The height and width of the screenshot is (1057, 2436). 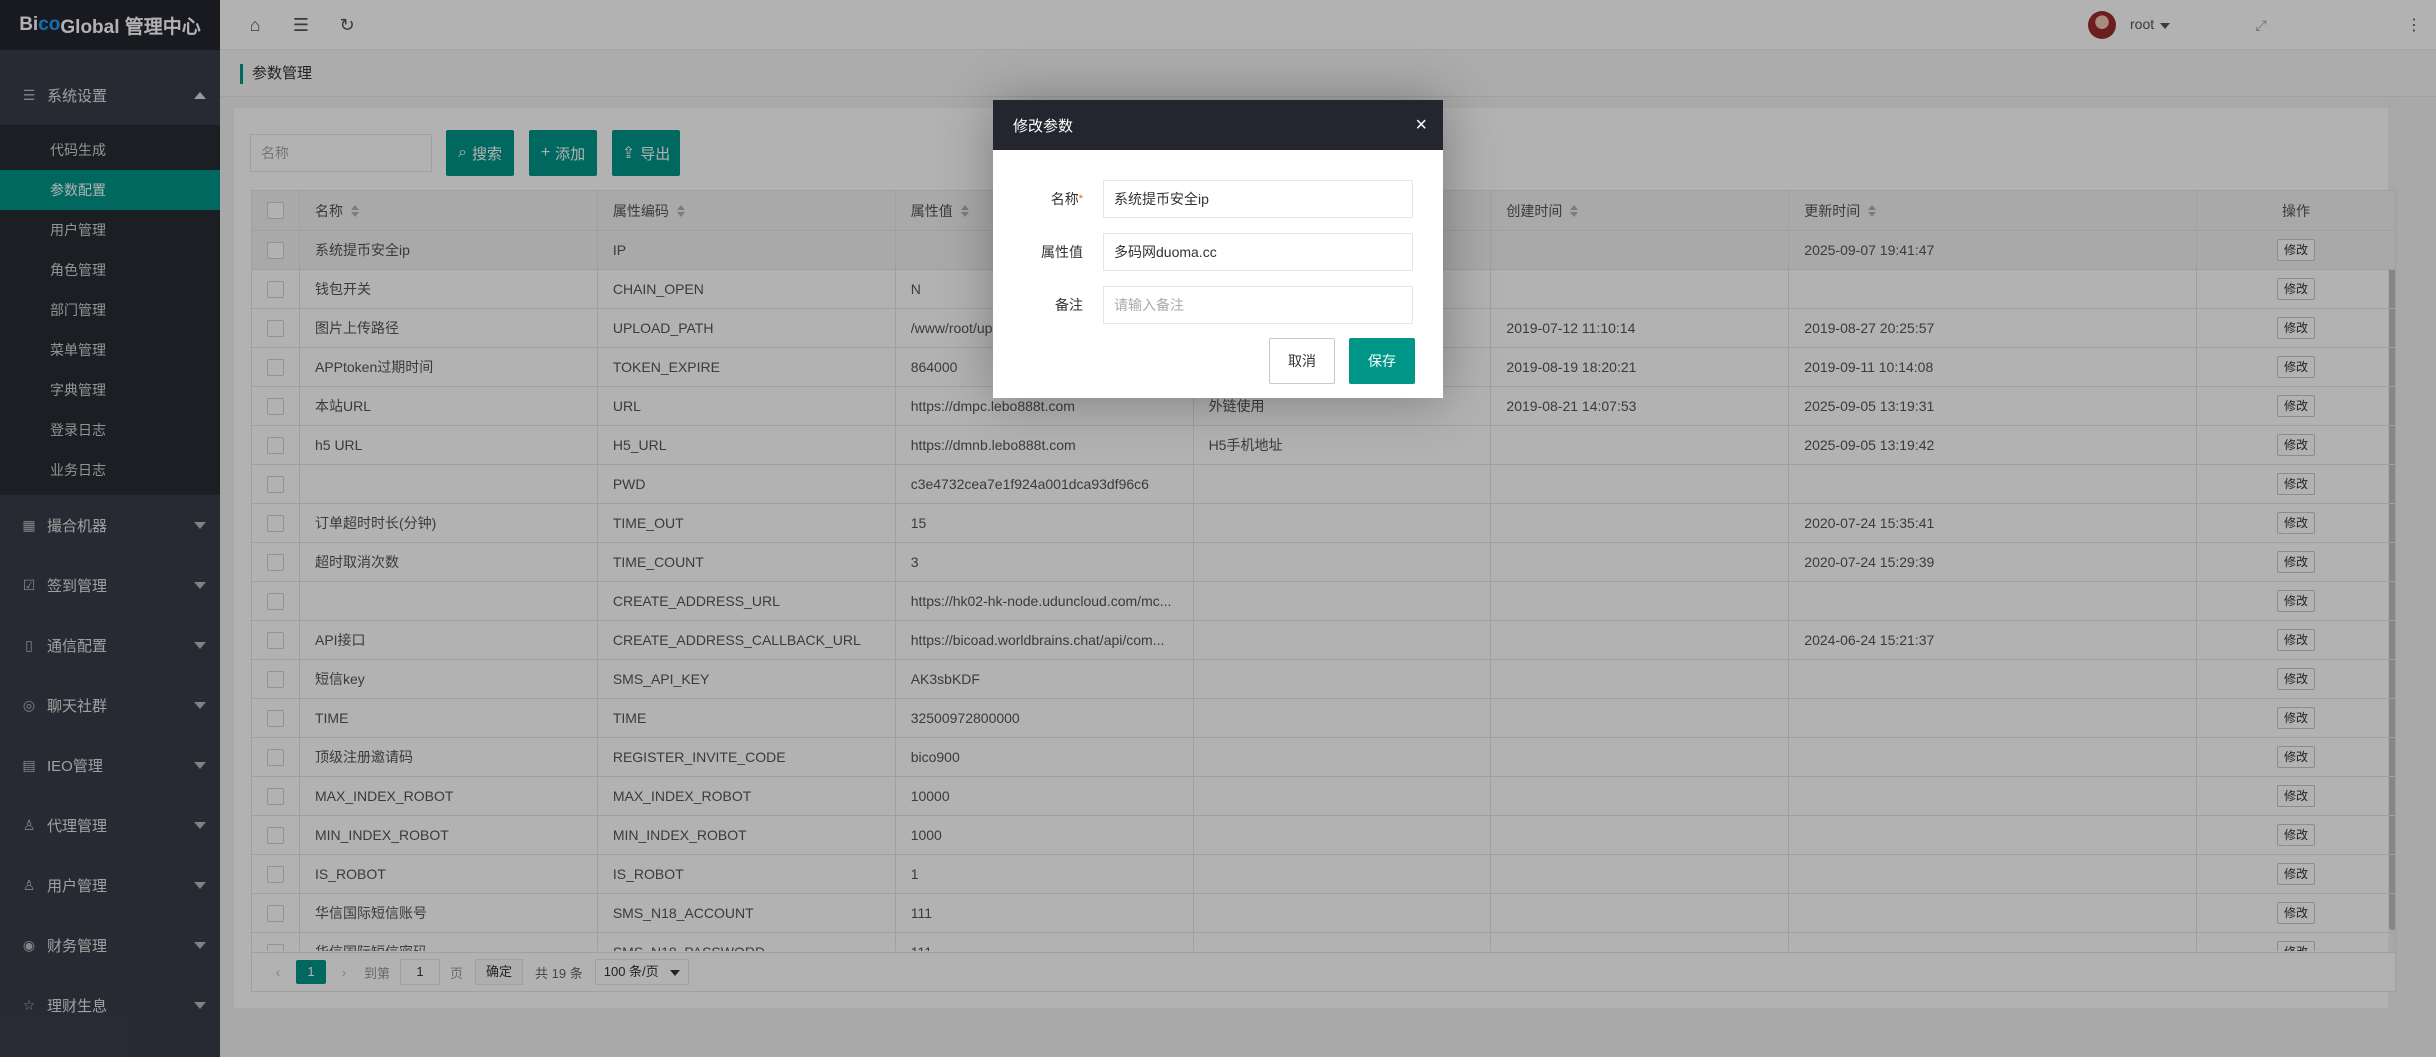 I want to click on save-button: 保存, so click(x=1382, y=361).